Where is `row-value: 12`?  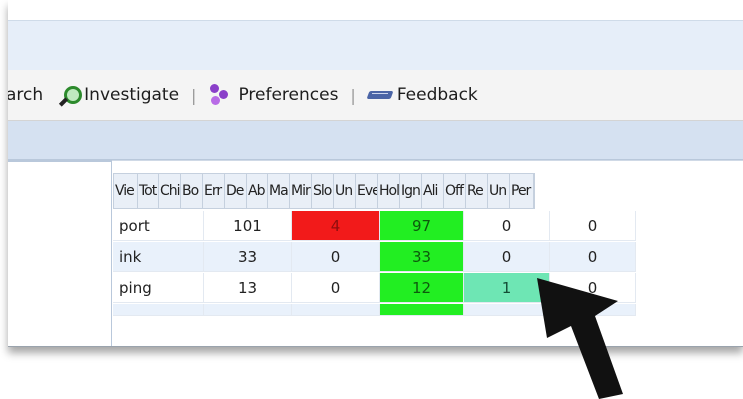
row-value: 12 is located at coordinates (422, 288).